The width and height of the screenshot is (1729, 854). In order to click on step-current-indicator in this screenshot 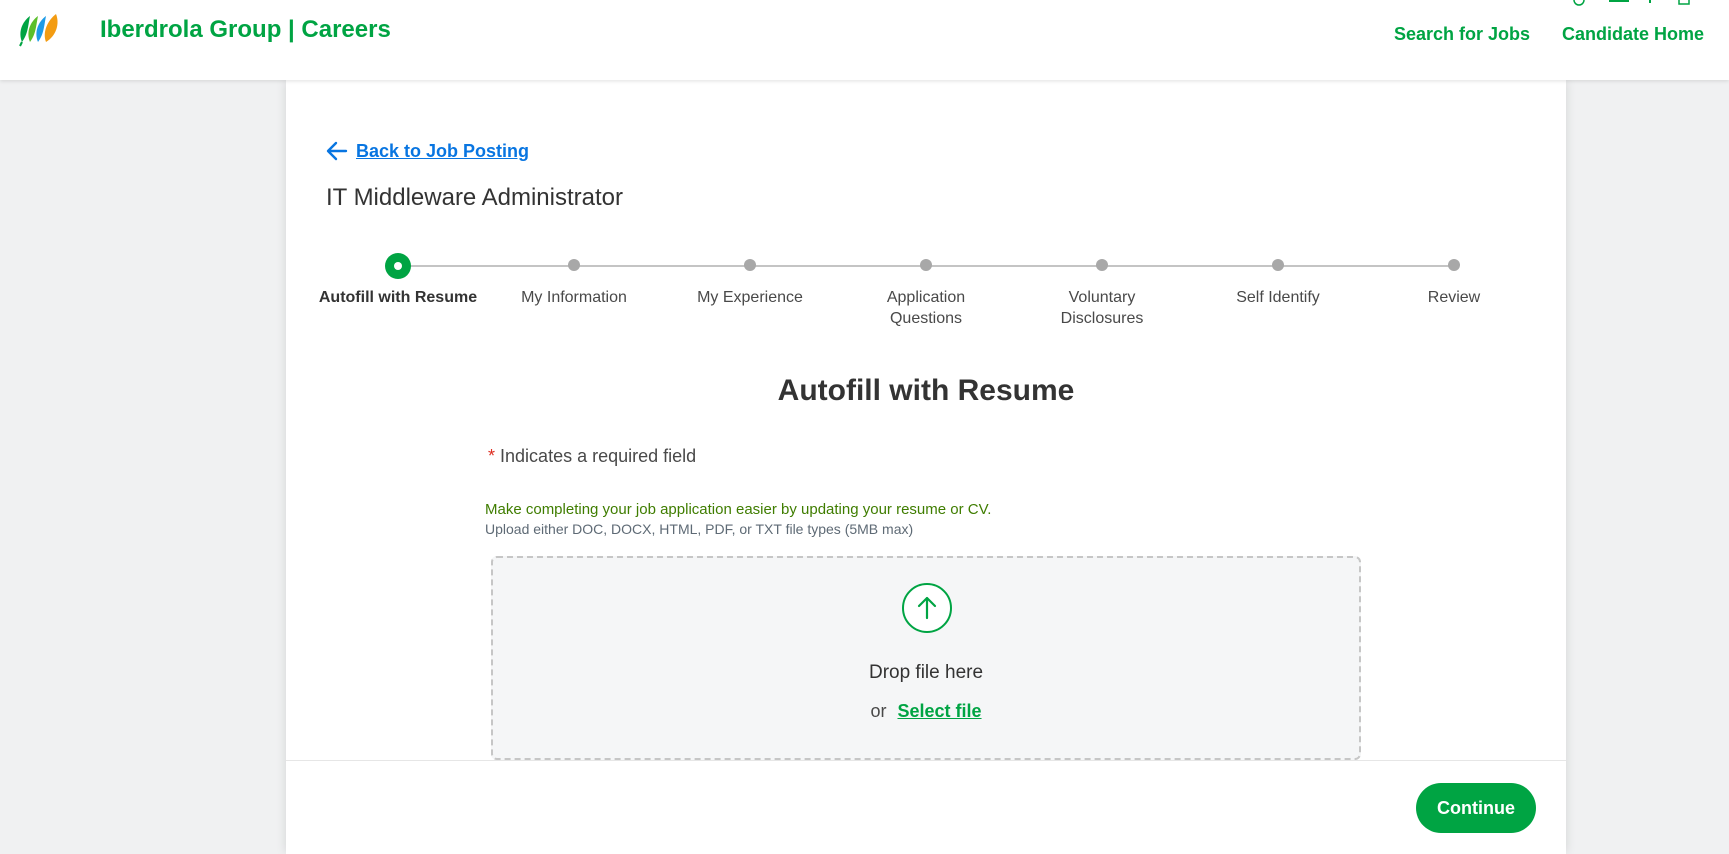, I will do `click(398, 266)`.